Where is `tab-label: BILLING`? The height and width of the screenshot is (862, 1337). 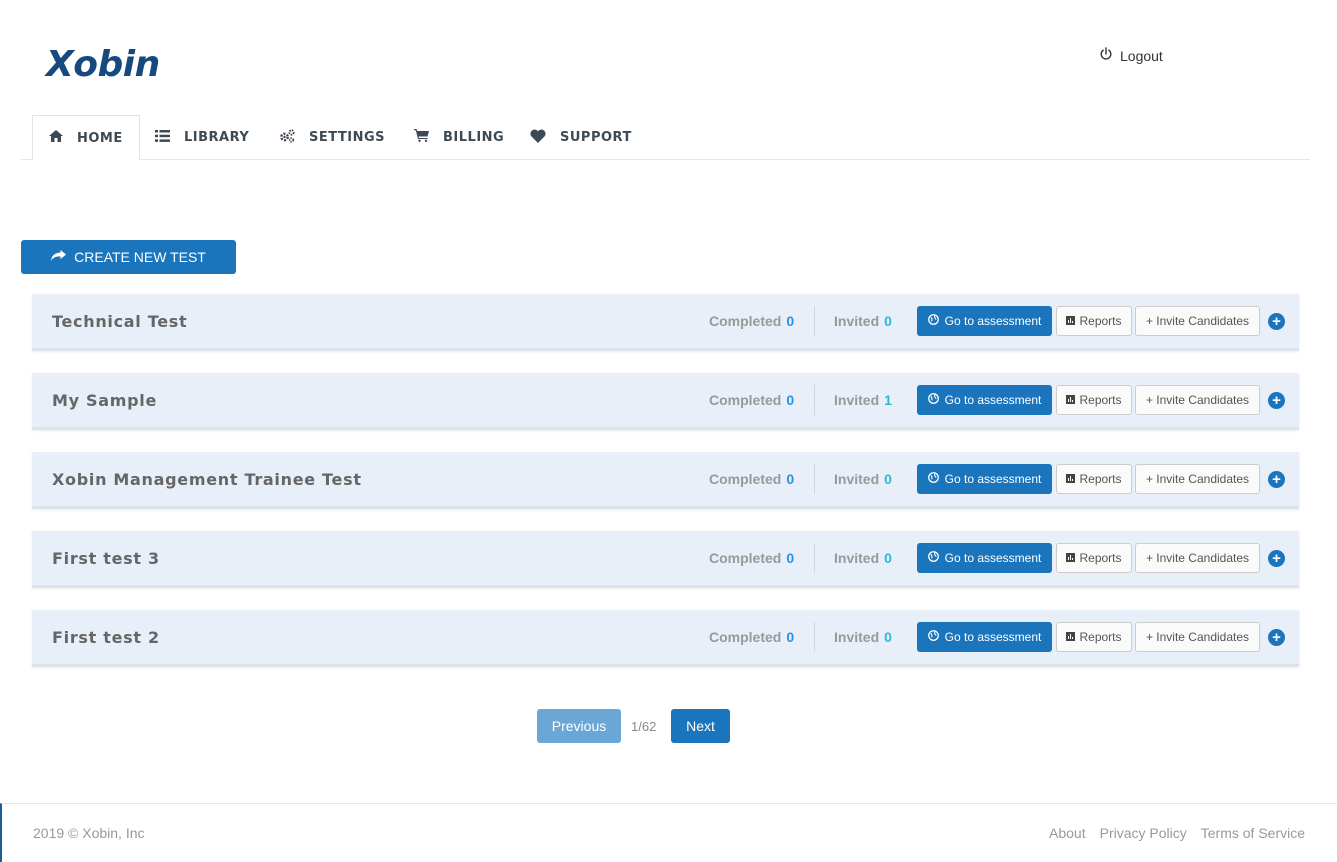 tab-label: BILLING is located at coordinates (474, 137).